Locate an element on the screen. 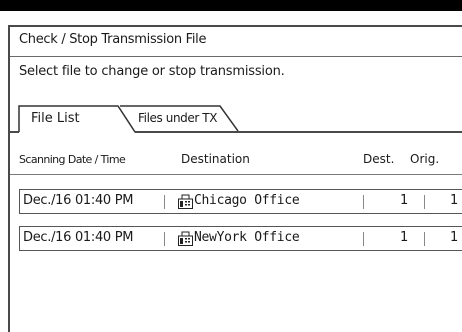 The width and height of the screenshot is (462, 332). tab-label: Files under TX is located at coordinates (178, 118).